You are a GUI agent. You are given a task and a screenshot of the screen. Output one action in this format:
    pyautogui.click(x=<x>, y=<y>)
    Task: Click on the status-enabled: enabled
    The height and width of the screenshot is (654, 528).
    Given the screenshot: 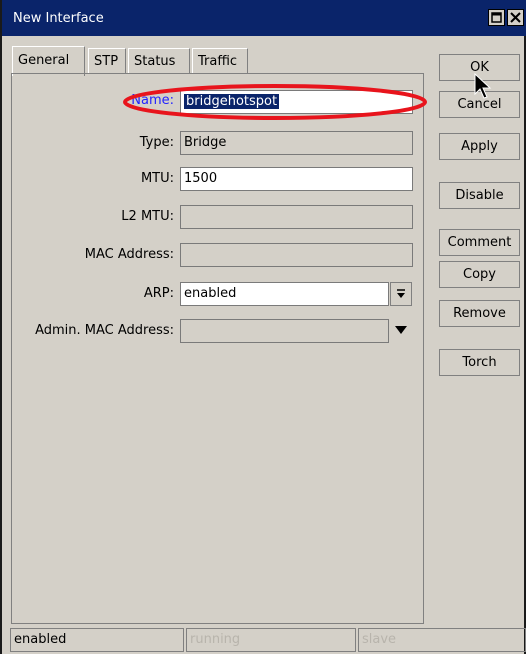 What is the action you would take?
    pyautogui.click(x=97, y=640)
    